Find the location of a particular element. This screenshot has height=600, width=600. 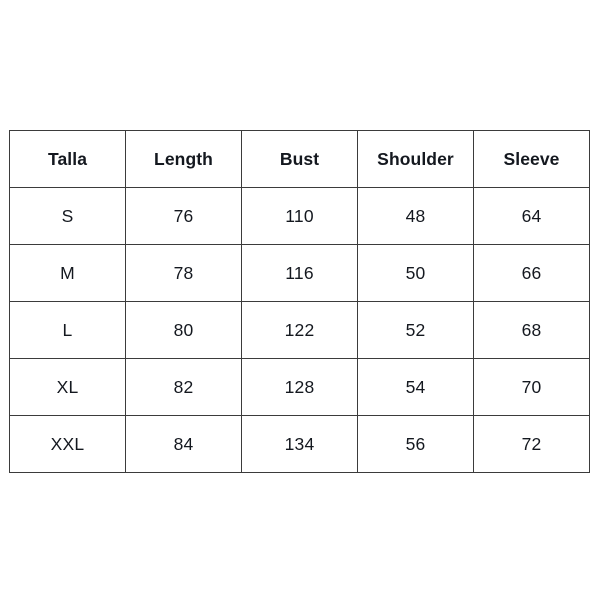

cell-shoulder: 54 is located at coordinates (415, 387).